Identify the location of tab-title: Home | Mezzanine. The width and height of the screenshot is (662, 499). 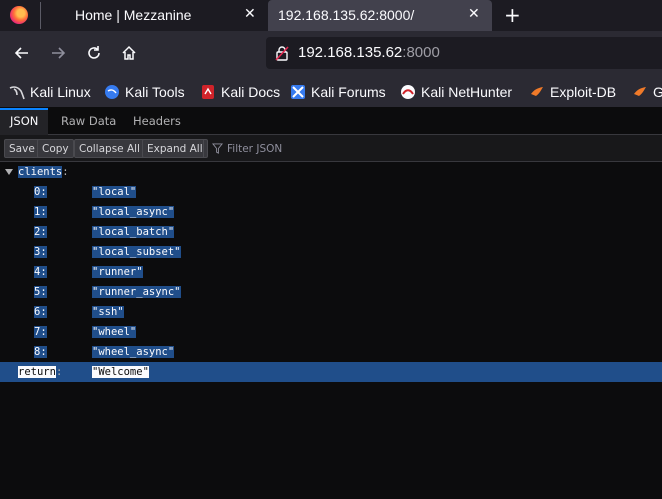
(133, 15).